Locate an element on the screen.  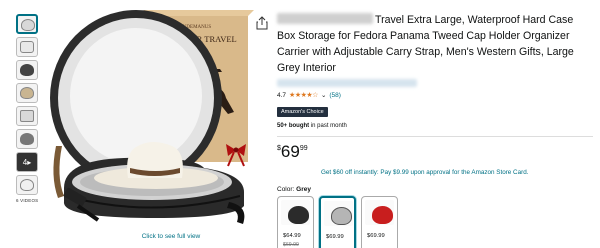
color-label-text: Color: is located at coordinates (286, 189).